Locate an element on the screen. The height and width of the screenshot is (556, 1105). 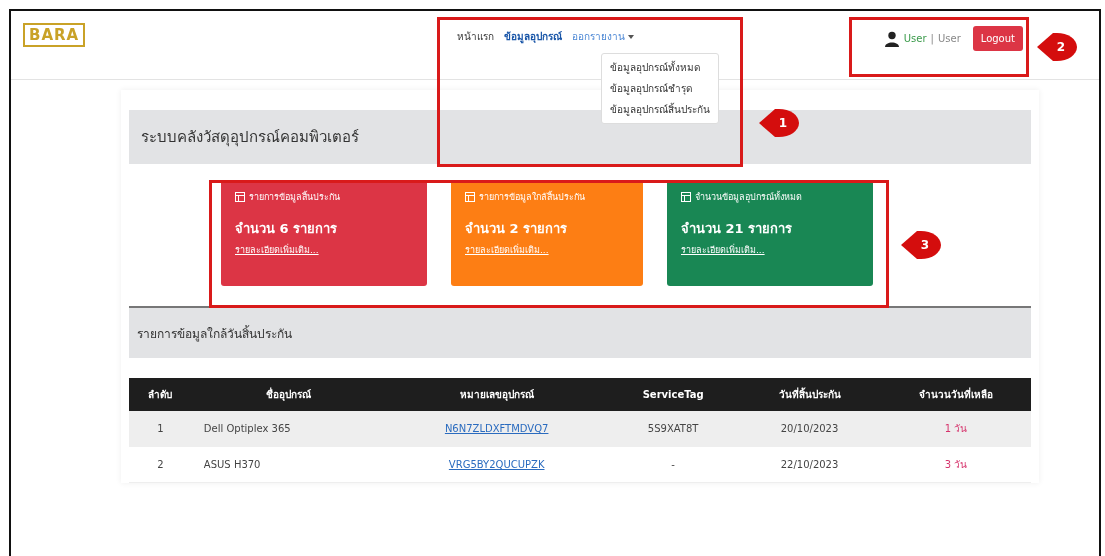
card-count: จำนวน 6 รายการ is located at coordinates (287, 229).